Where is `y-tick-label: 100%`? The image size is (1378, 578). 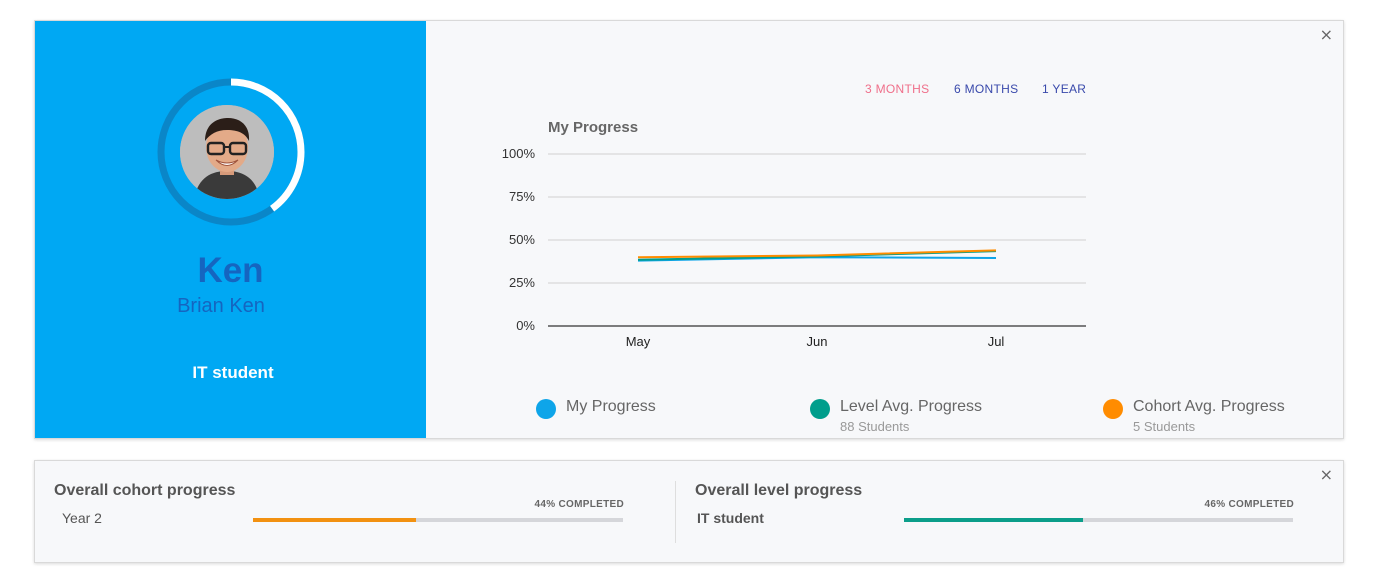
y-tick-label: 100% is located at coordinates (519, 153).